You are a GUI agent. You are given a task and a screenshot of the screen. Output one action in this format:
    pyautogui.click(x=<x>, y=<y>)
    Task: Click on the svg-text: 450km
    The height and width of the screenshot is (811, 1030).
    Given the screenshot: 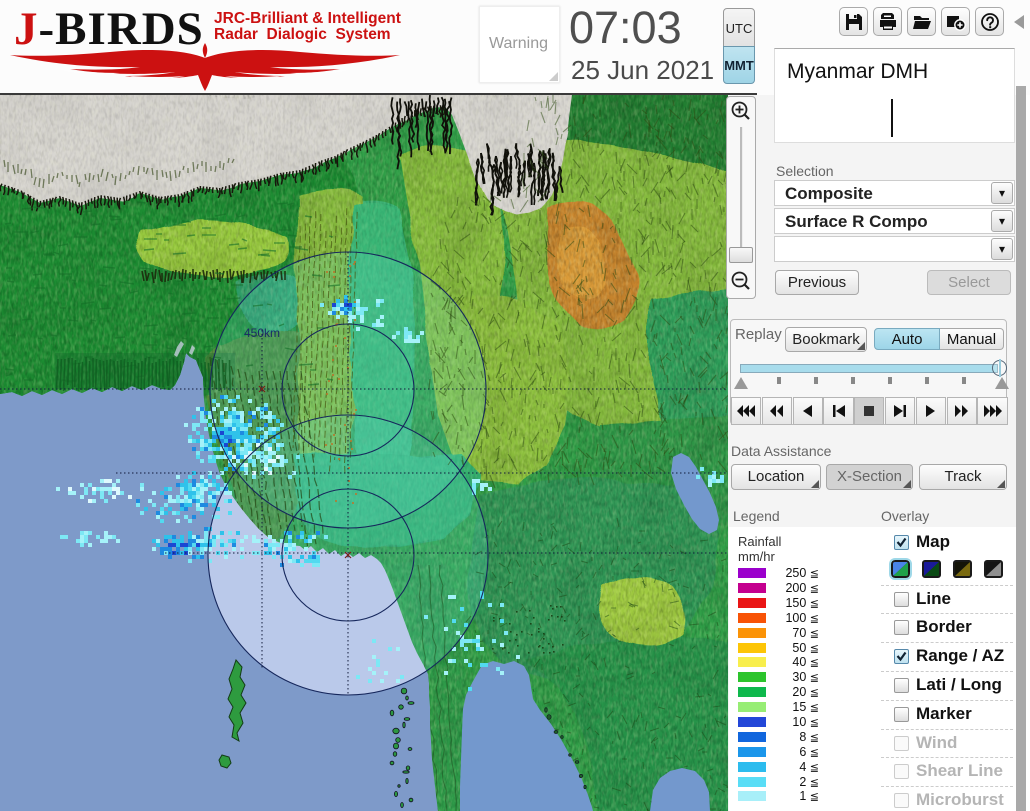 What is the action you would take?
    pyautogui.click(x=262, y=333)
    